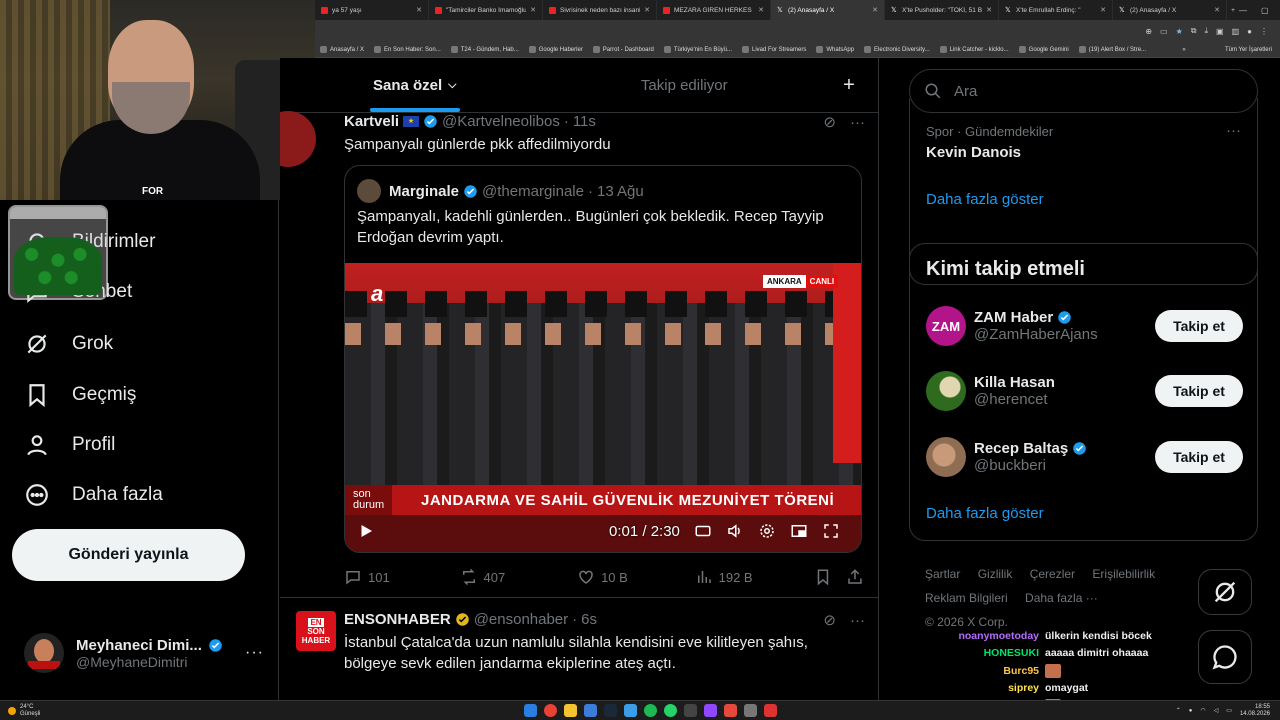 This screenshot has width=1280, height=720. Describe the element at coordinates (486, 10) in the screenshot. I see `browser-tab: "Tamirciler Banko İmamoğlu'n ✕` at that location.